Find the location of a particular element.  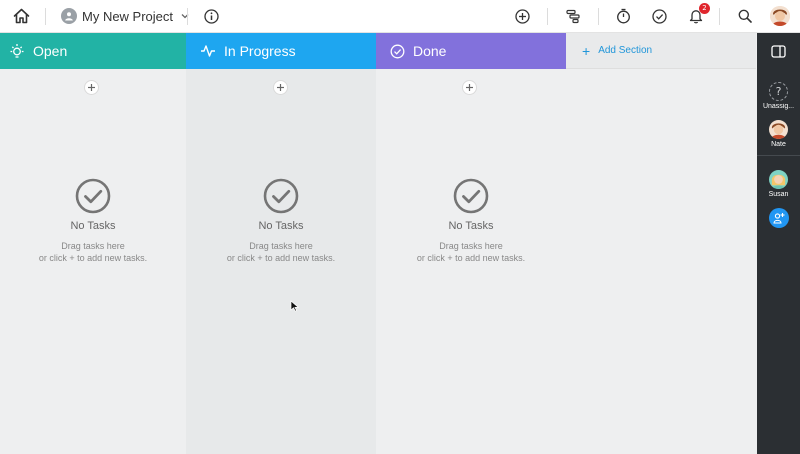

add-section-label: Add Section is located at coordinates (625, 50).